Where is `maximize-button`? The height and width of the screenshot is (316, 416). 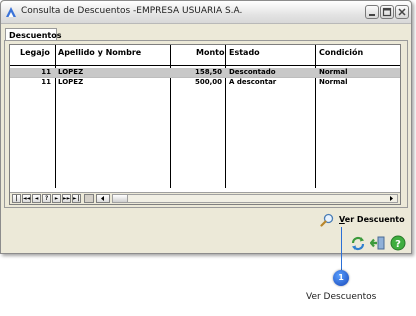 maximize-button is located at coordinates (387, 12).